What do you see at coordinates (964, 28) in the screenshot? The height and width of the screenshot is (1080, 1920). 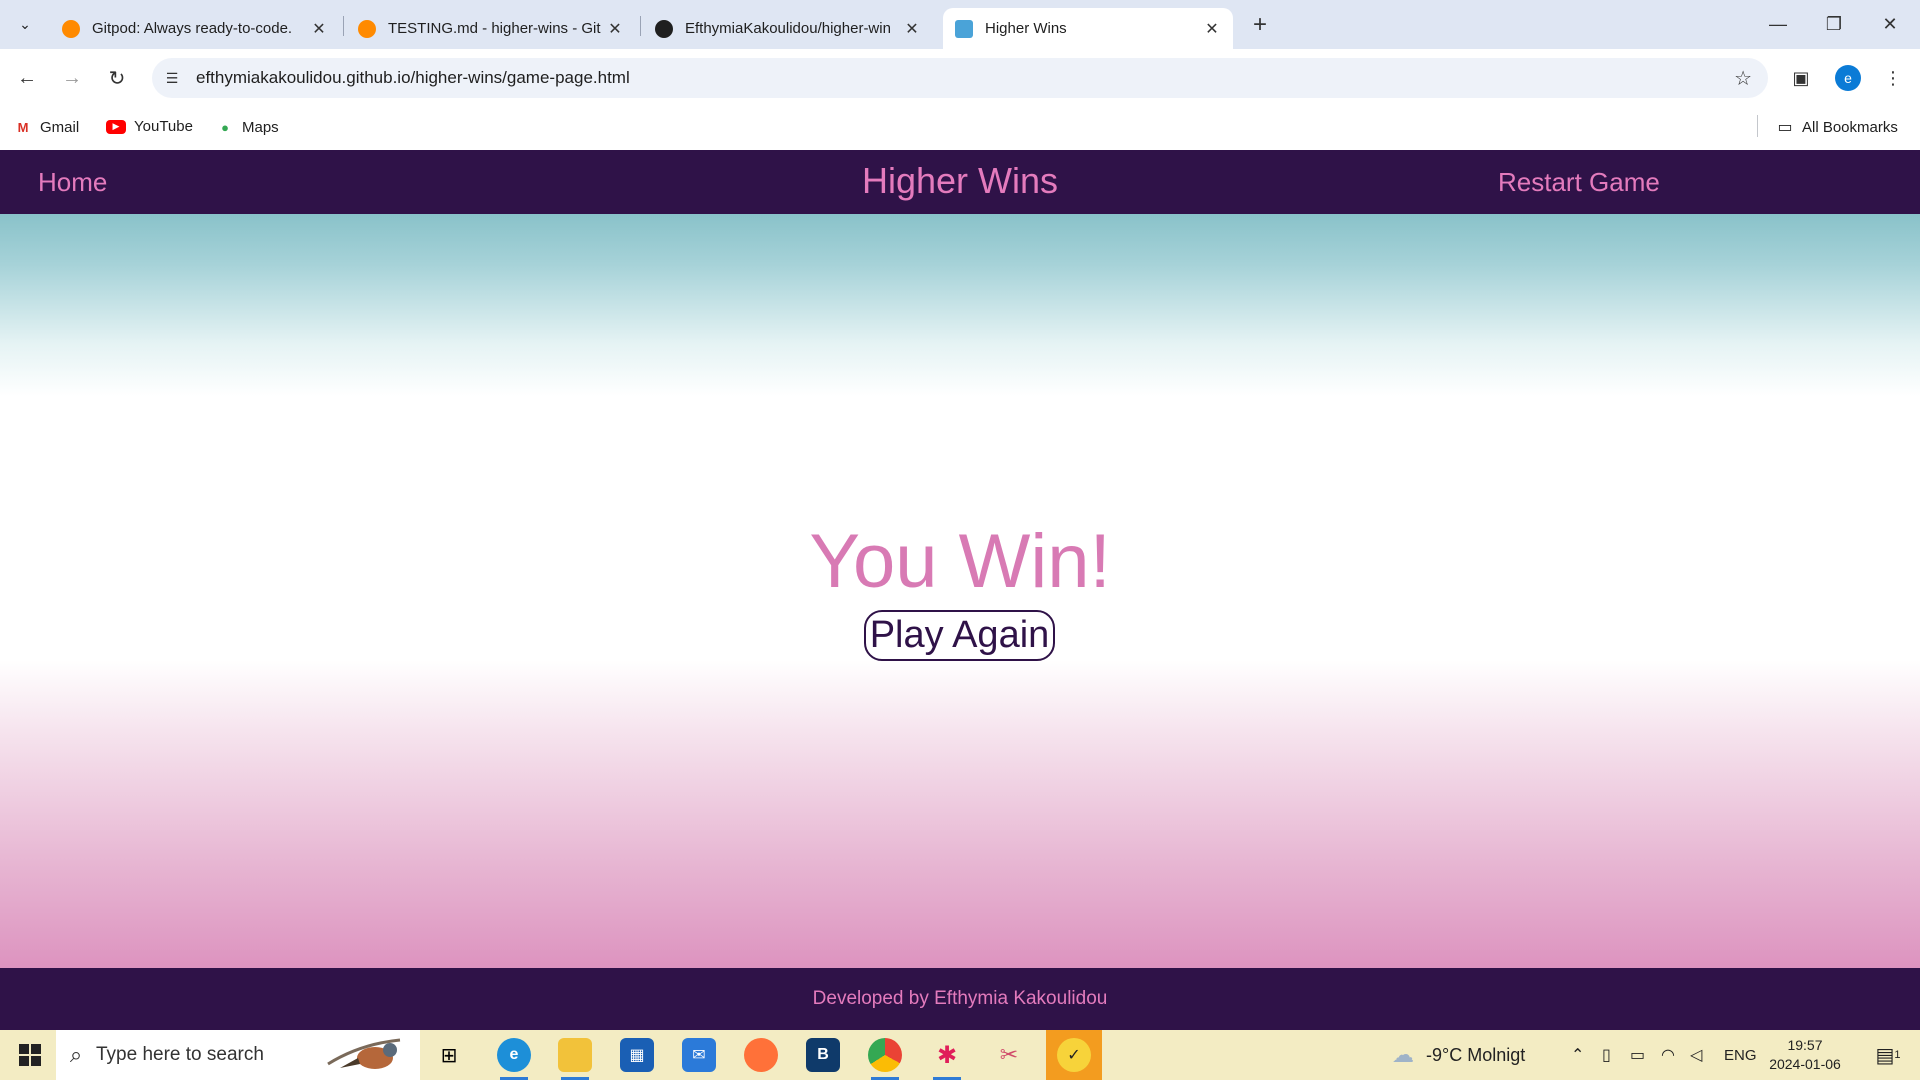 I see `page-icon` at bounding box center [964, 28].